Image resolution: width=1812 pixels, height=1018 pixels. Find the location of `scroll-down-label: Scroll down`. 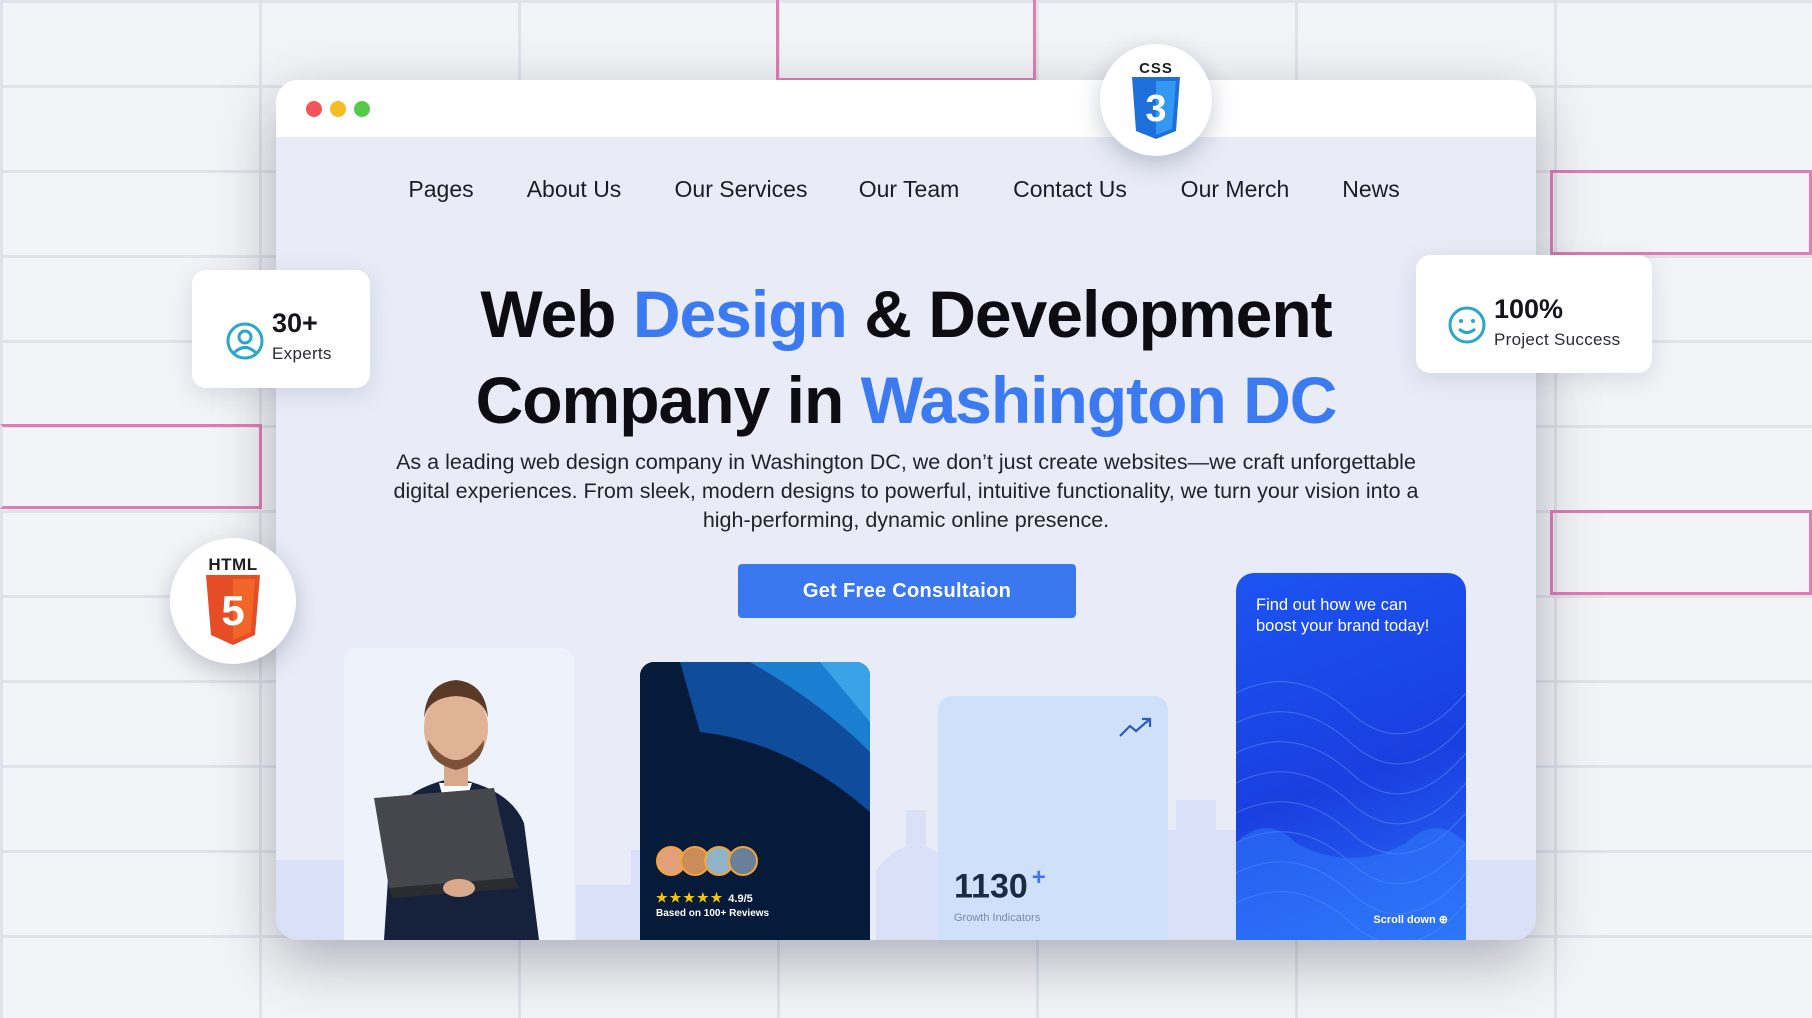

scroll-down-label: Scroll down is located at coordinates (1404, 920).